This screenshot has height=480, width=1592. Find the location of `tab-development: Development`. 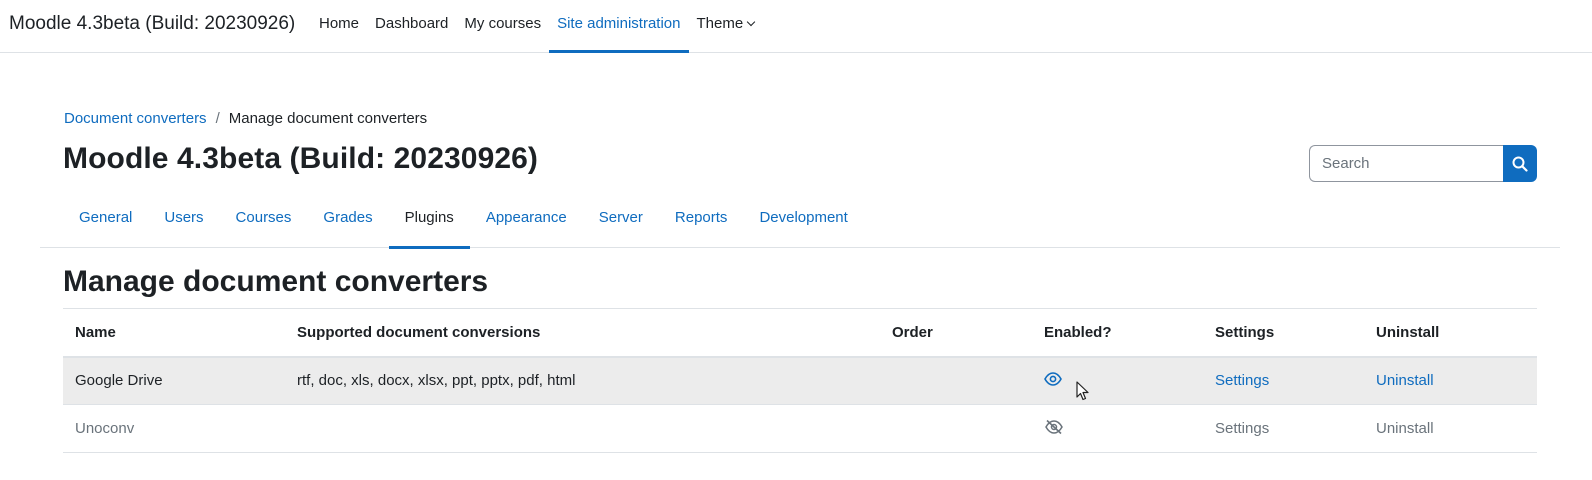

tab-development: Development is located at coordinates (803, 223).